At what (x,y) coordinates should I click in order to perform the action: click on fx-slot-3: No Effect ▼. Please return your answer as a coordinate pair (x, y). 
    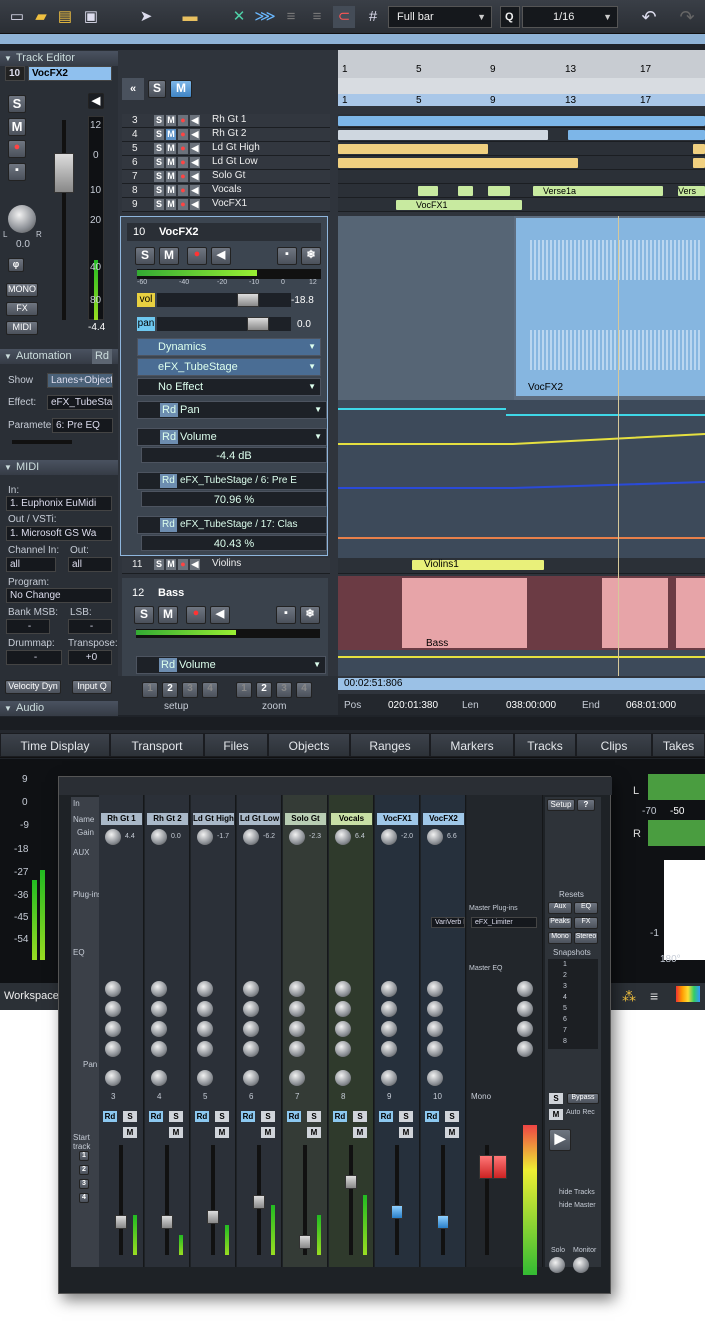
    Looking at the image, I should click on (229, 387).